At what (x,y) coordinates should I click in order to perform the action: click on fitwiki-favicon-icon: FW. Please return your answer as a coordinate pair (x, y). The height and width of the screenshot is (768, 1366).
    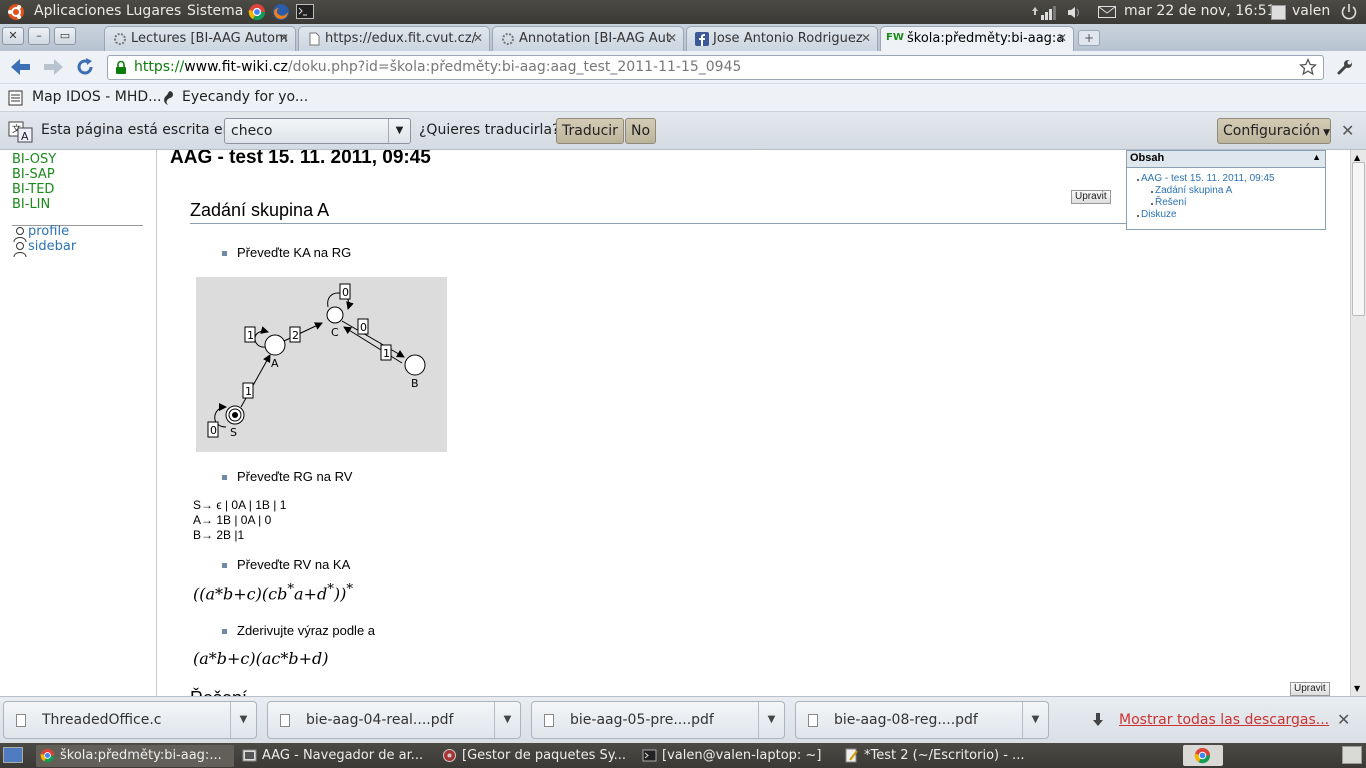
    Looking at the image, I should click on (895, 37).